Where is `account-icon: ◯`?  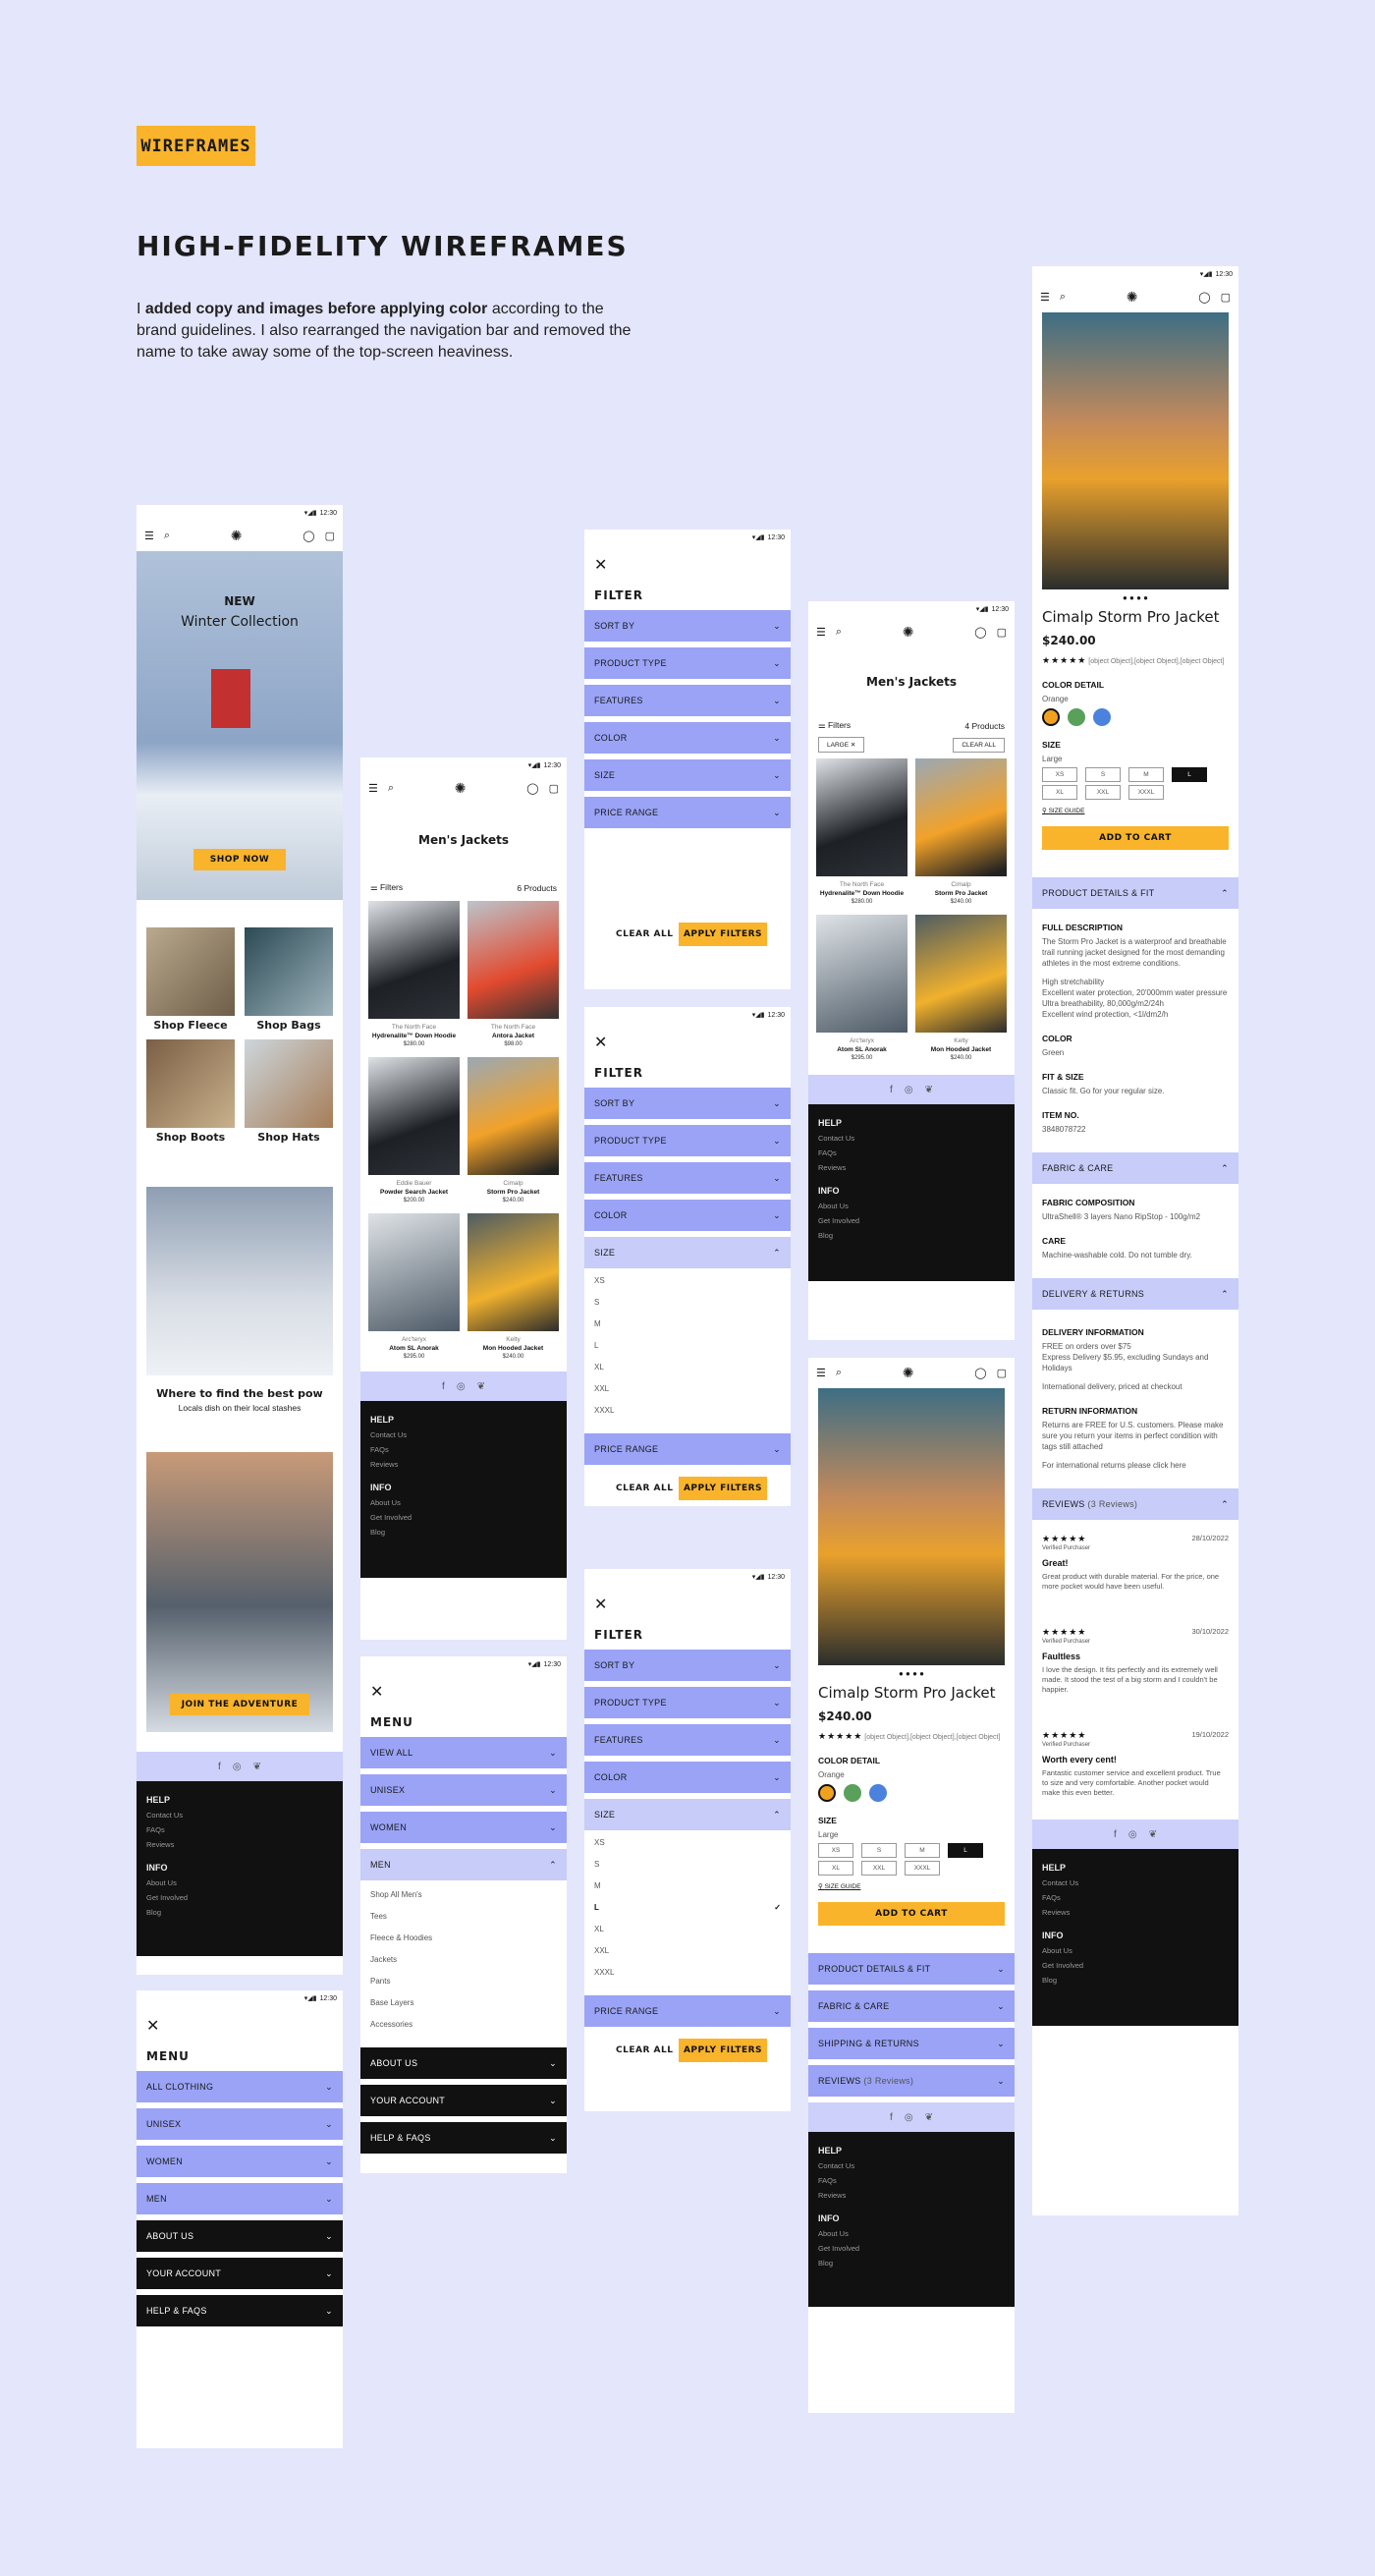
account-icon: ◯ is located at coordinates (980, 1373).